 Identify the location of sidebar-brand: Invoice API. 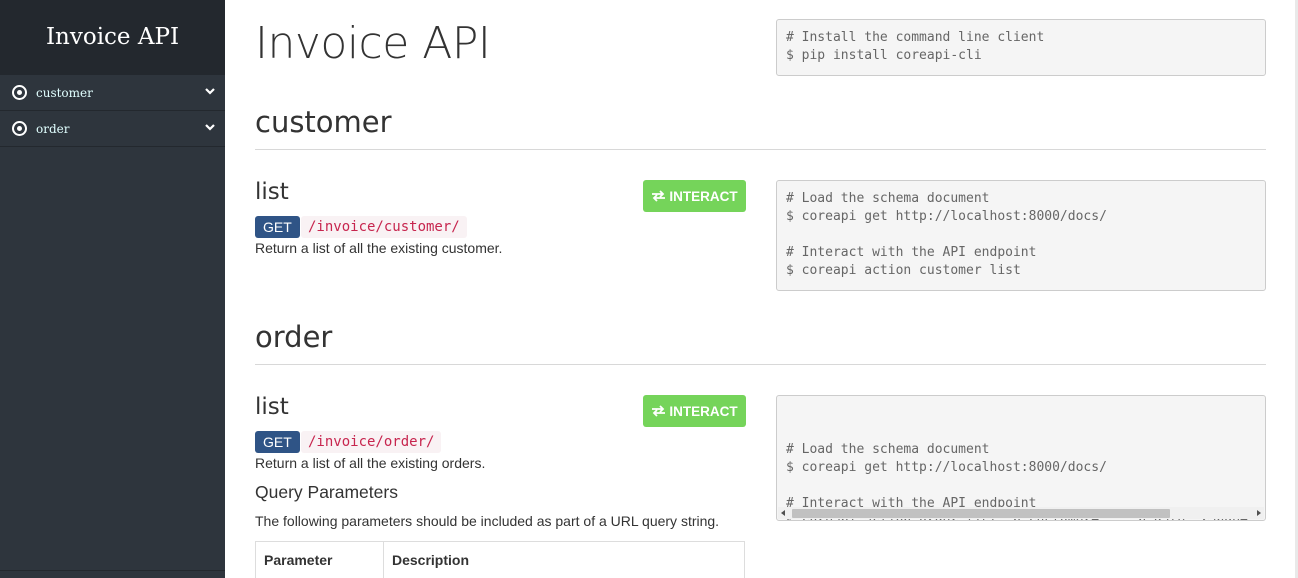
(112, 37).